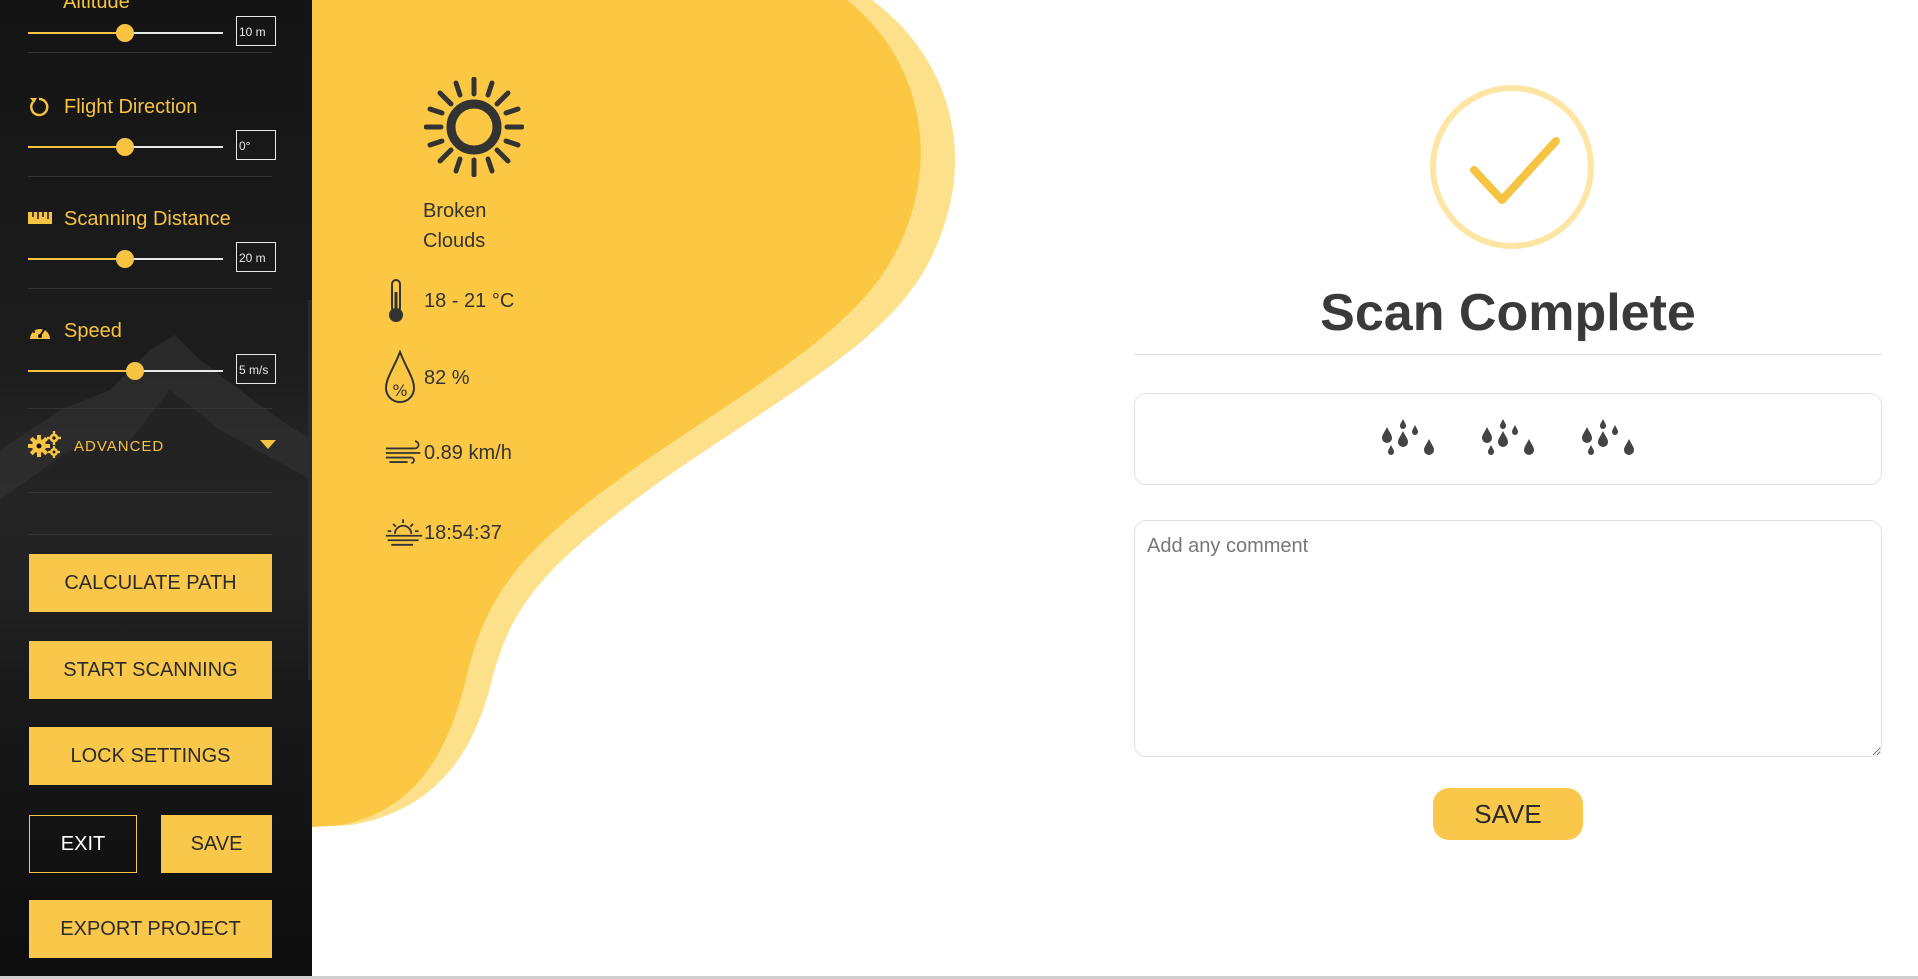 The width and height of the screenshot is (1918, 979). Describe the element at coordinates (404, 453) in the screenshot. I see `wind-icon` at that location.